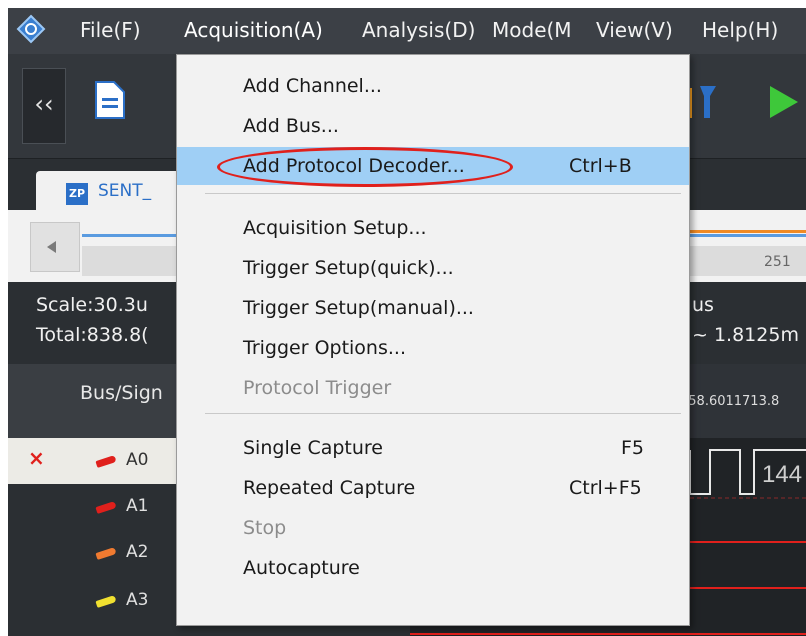 The height and width of the screenshot is (636, 806). What do you see at coordinates (433, 488) in the screenshot?
I see `menu-item-repeated-capture: Repeated Capture Ctrl+F5` at bounding box center [433, 488].